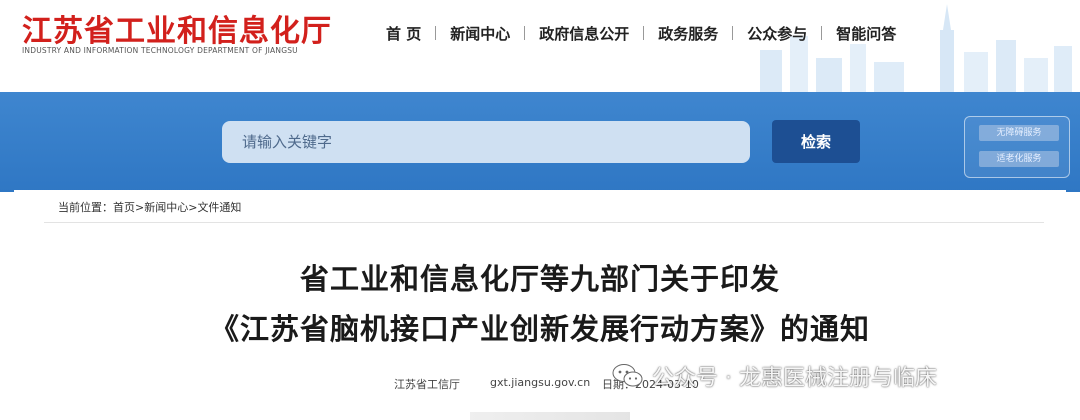 The height and width of the screenshot is (420, 1080). What do you see at coordinates (427, 384) in the screenshot?
I see `article-source: 江苏省工信厅` at bounding box center [427, 384].